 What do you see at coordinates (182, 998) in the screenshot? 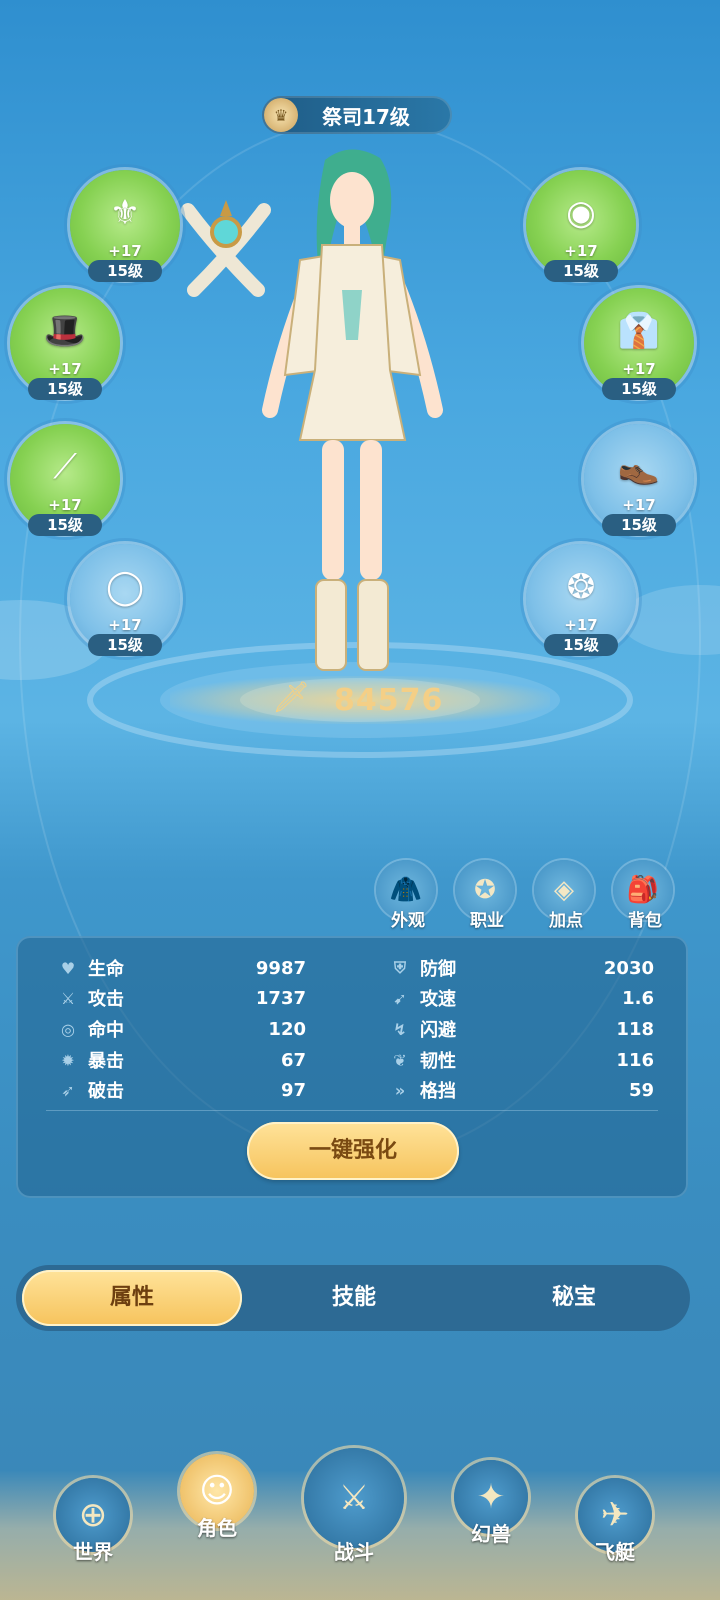
I see `stat-attack: ⚔ 攻击 1737` at bounding box center [182, 998].